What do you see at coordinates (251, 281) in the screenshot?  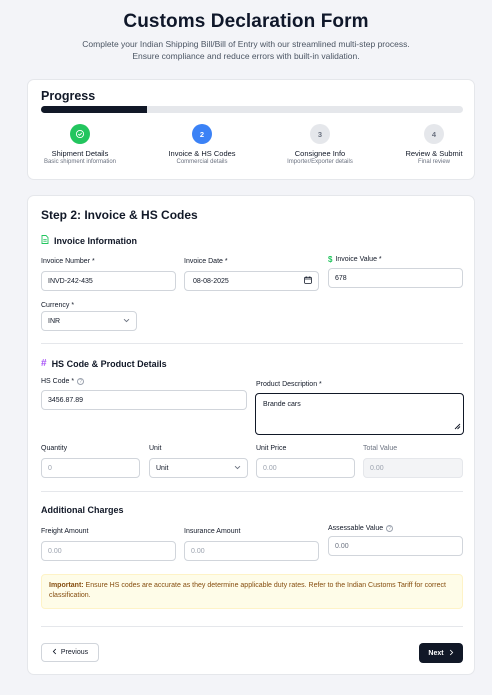 I see `invoice-date-input: 08-08-2025` at bounding box center [251, 281].